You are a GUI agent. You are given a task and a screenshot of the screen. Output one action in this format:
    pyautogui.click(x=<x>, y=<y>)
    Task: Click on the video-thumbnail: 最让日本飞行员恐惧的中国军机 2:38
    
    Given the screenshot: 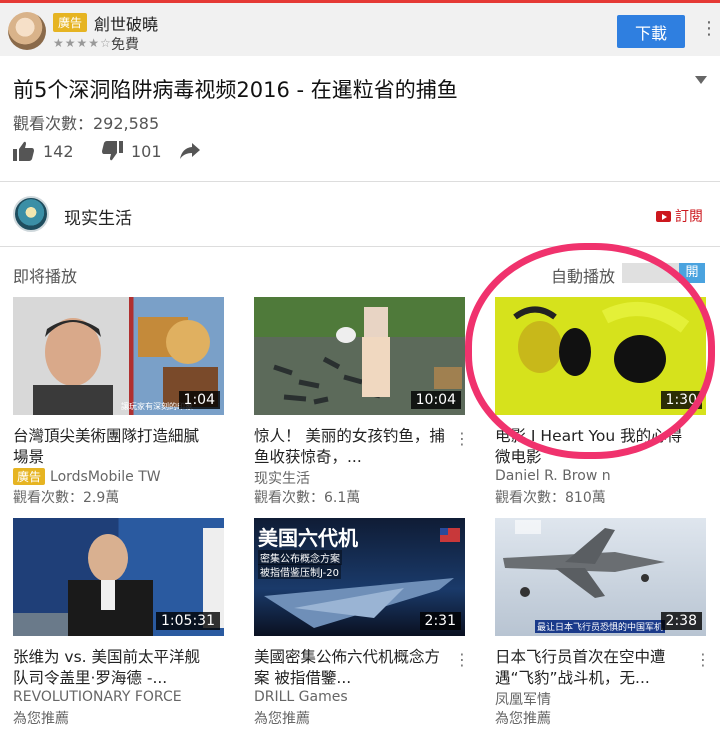 What is the action you would take?
    pyautogui.click(x=600, y=577)
    